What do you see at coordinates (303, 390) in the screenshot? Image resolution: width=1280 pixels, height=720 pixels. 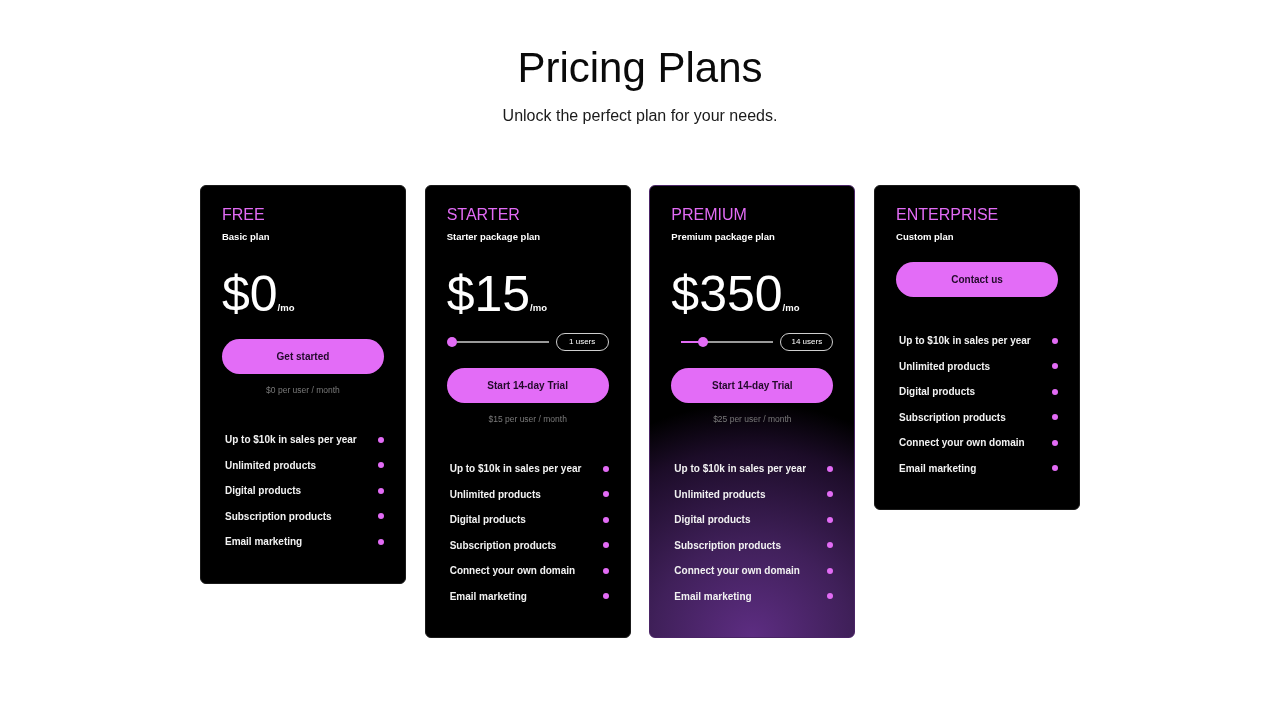 I see `price-note: $0 per user / month` at bounding box center [303, 390].